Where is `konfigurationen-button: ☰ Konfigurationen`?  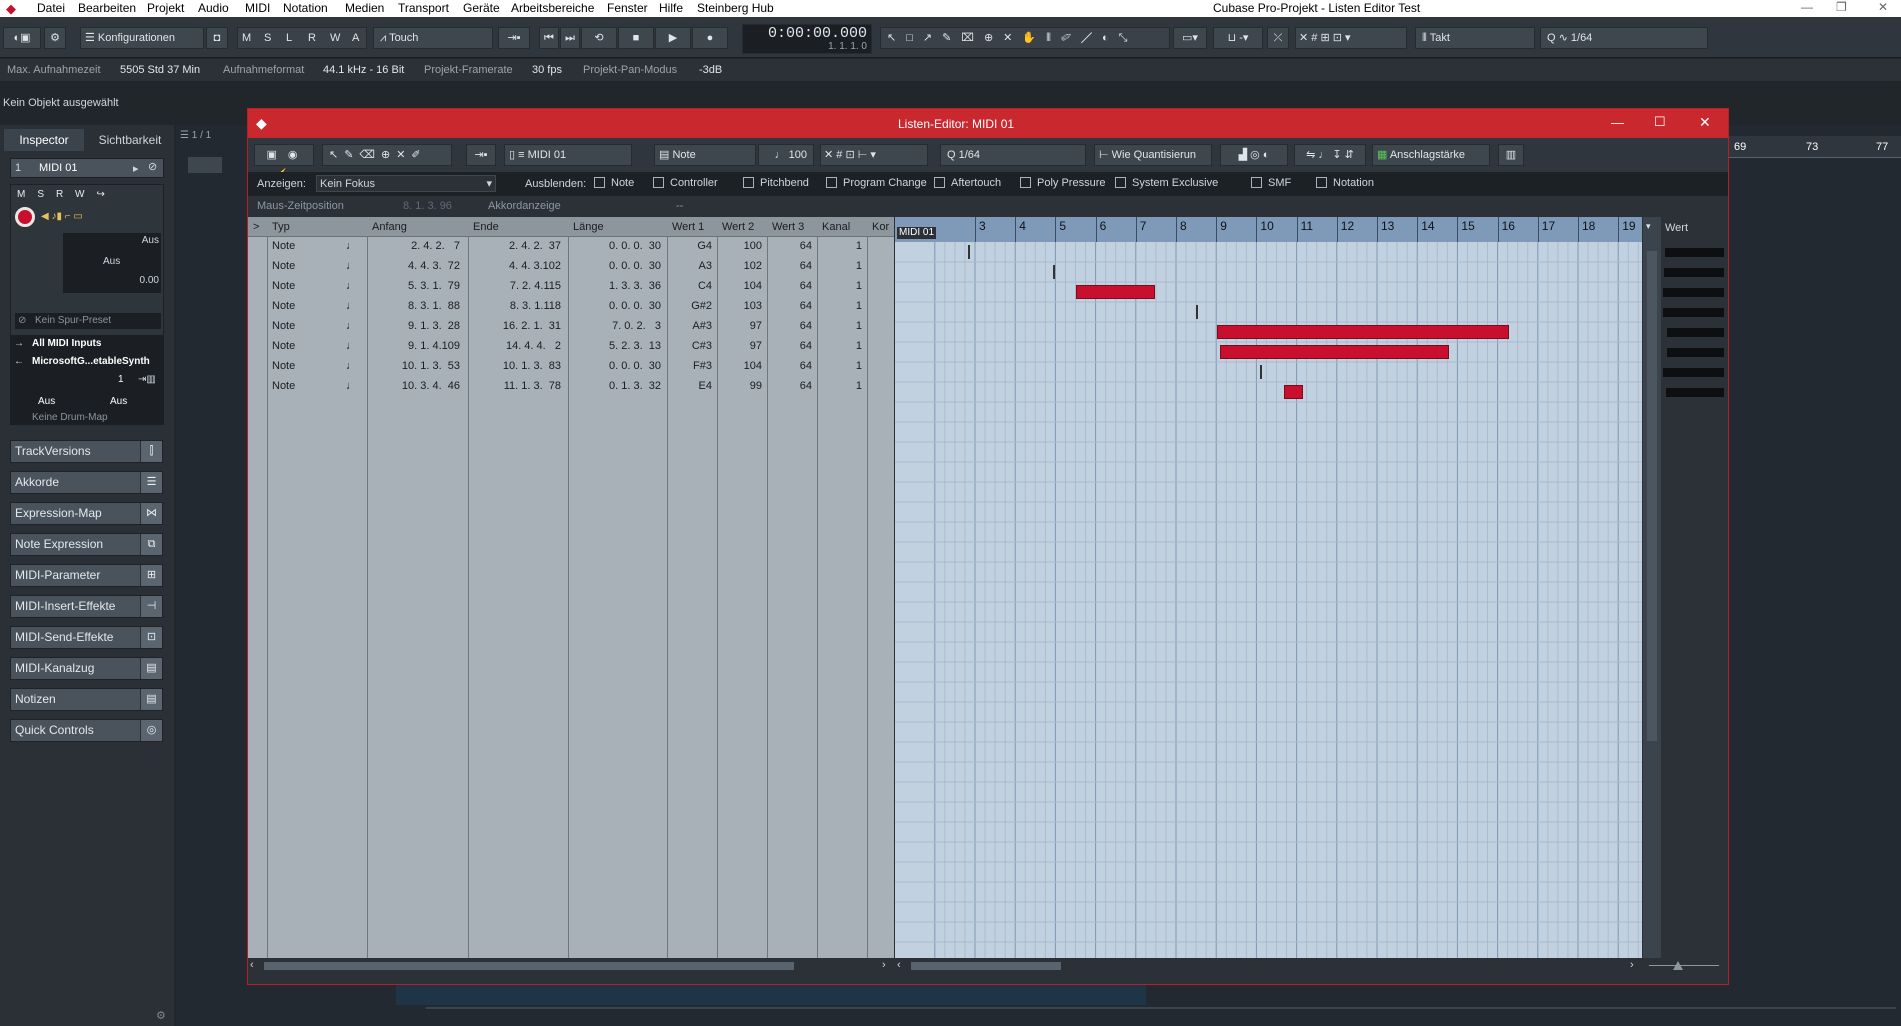
konfigurationen-button: ☰ Konfigurationen is located at coordinates (142, 38).